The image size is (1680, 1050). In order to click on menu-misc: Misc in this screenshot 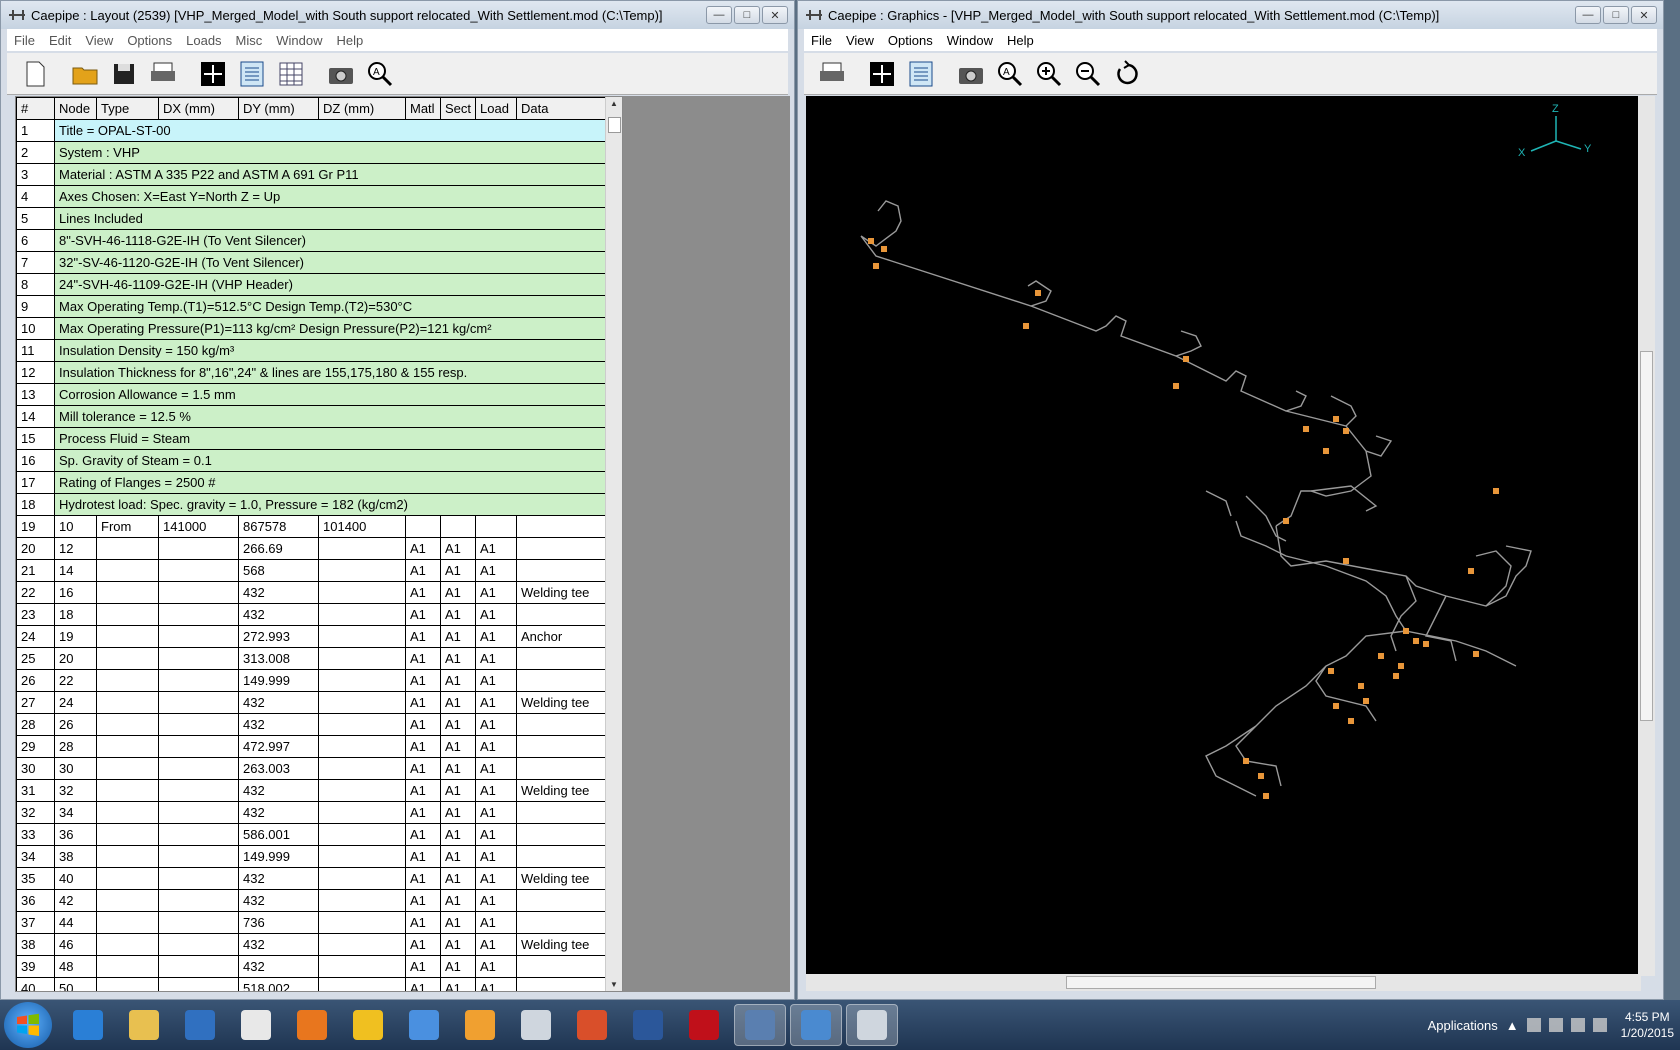, I will do `click(249, 40)`.